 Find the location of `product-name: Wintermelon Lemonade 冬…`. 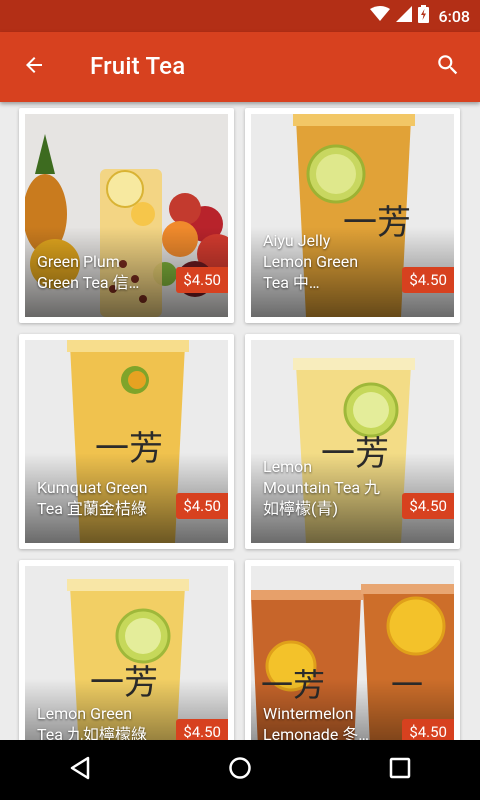

product-name: Wintermelon Lemonade 冬… is located at coordinates (316, 722).